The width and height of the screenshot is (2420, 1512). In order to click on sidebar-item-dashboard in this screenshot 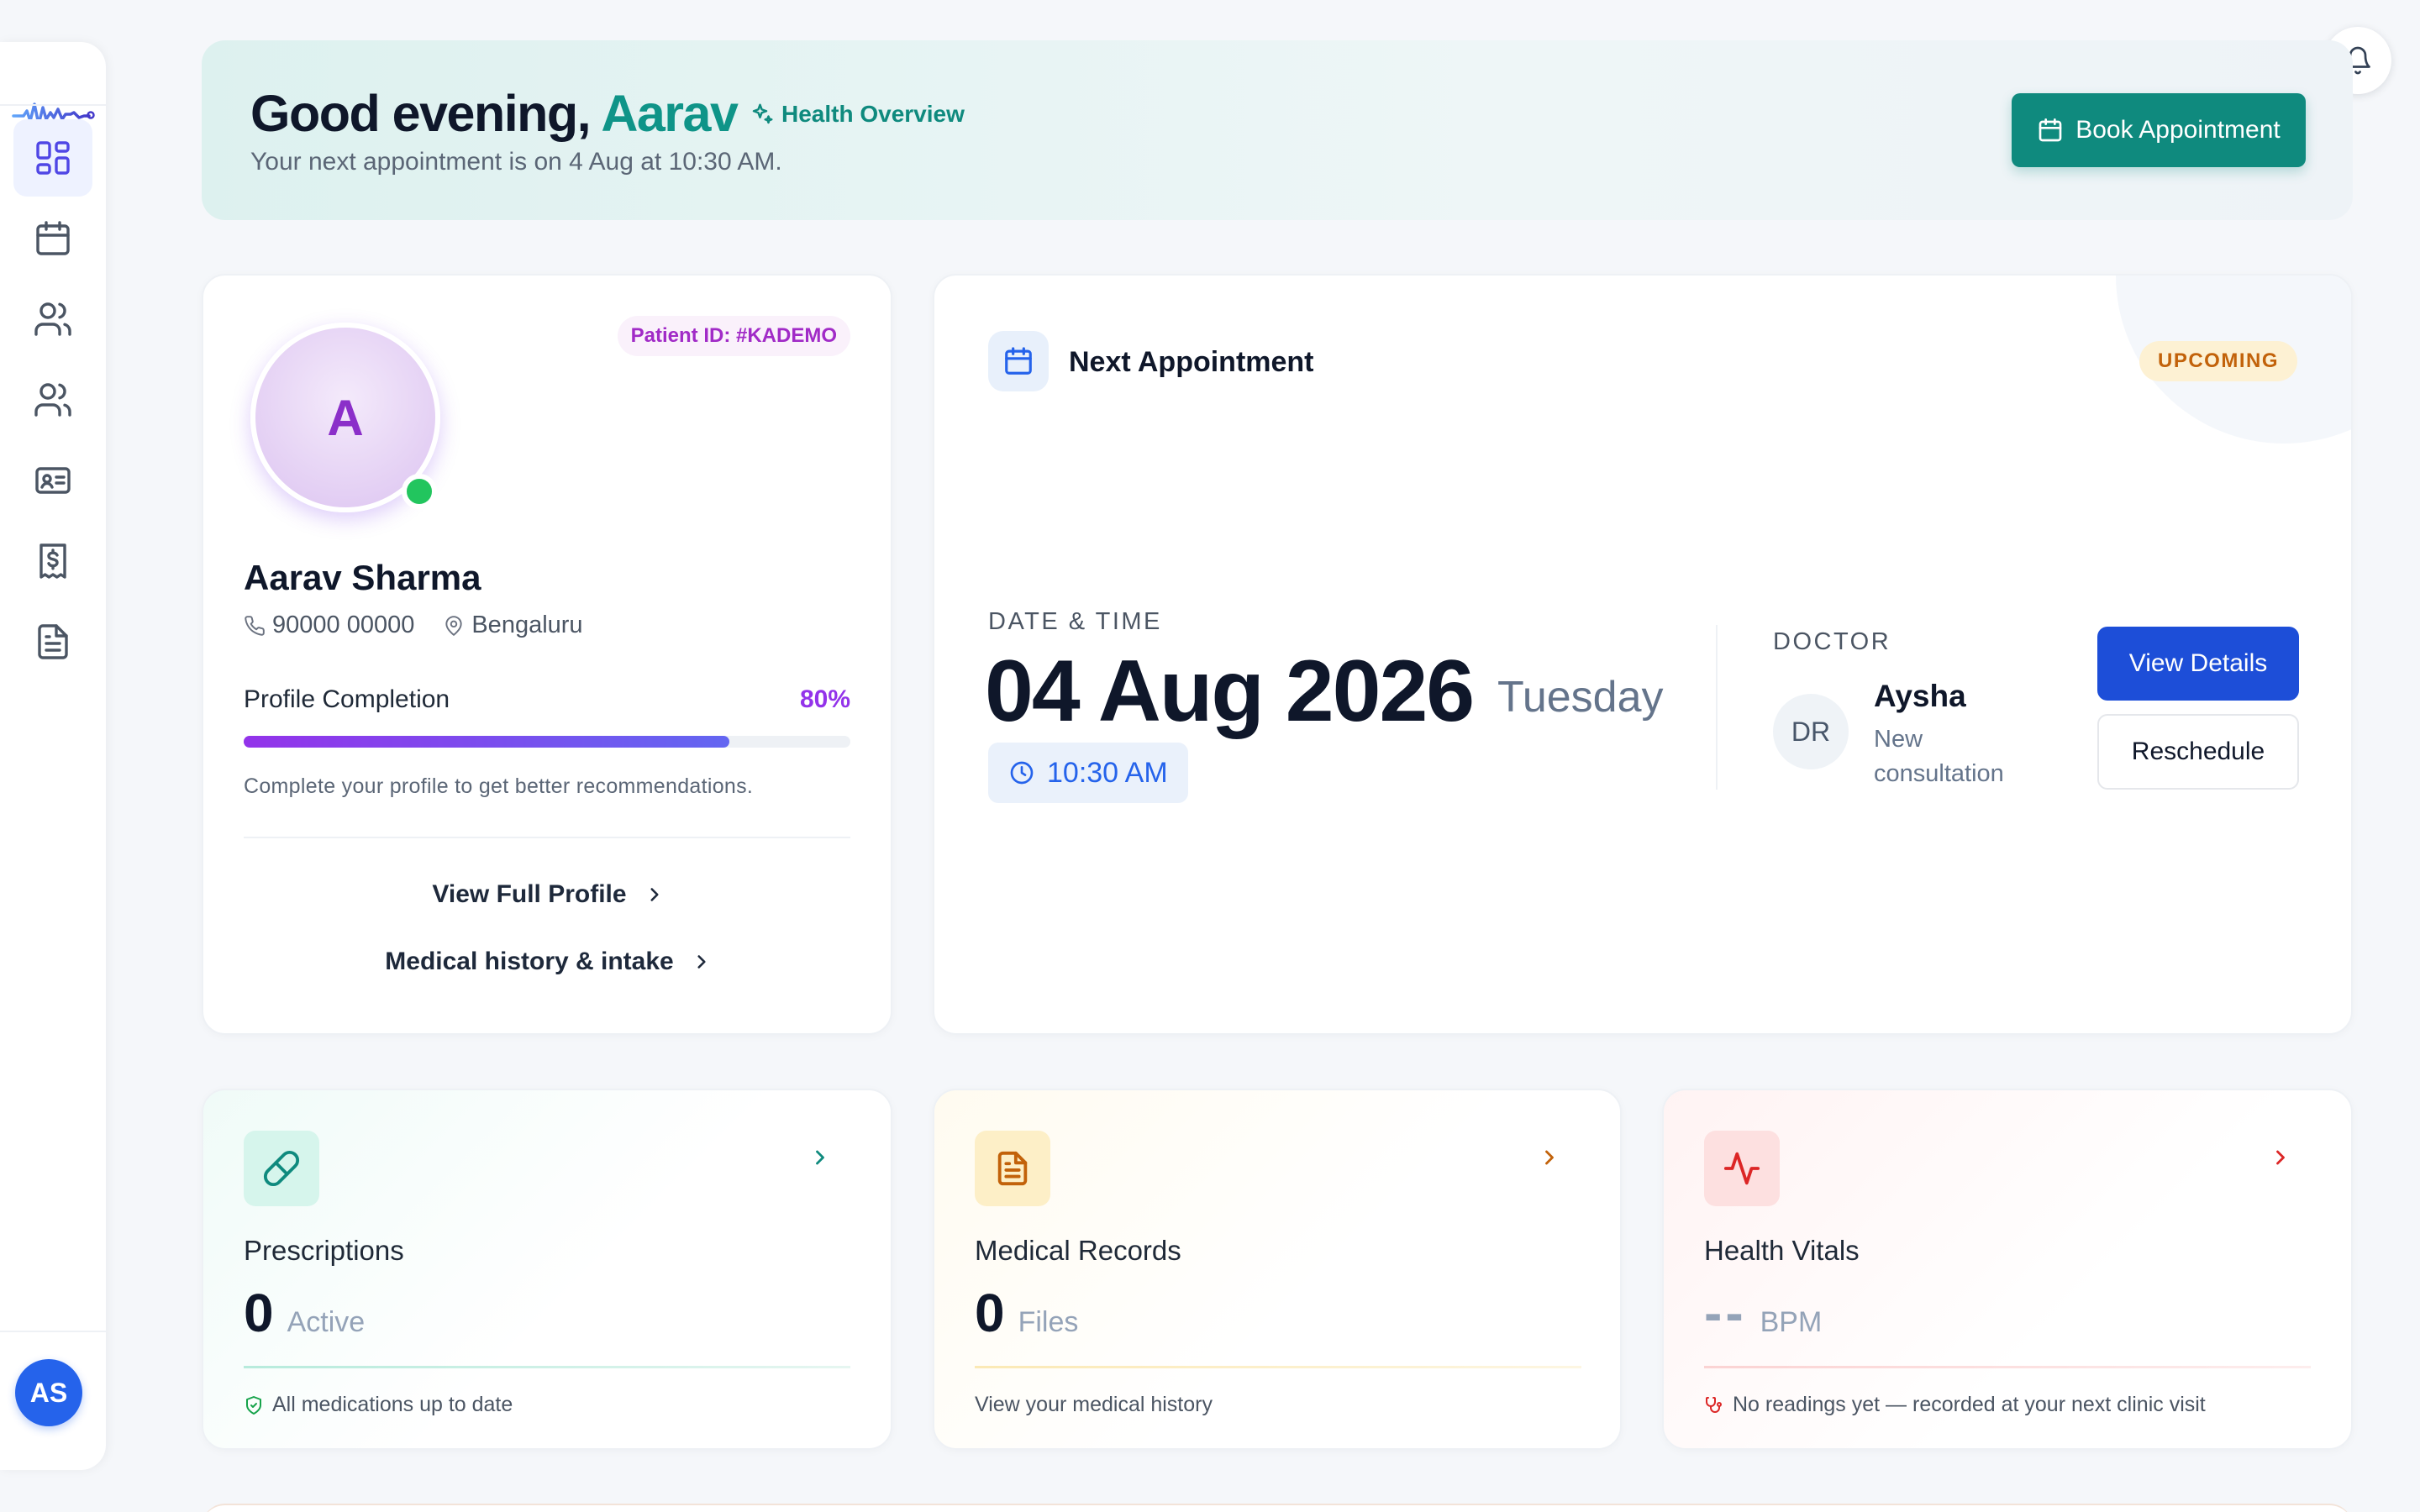, I will do `click(52, 158)`.